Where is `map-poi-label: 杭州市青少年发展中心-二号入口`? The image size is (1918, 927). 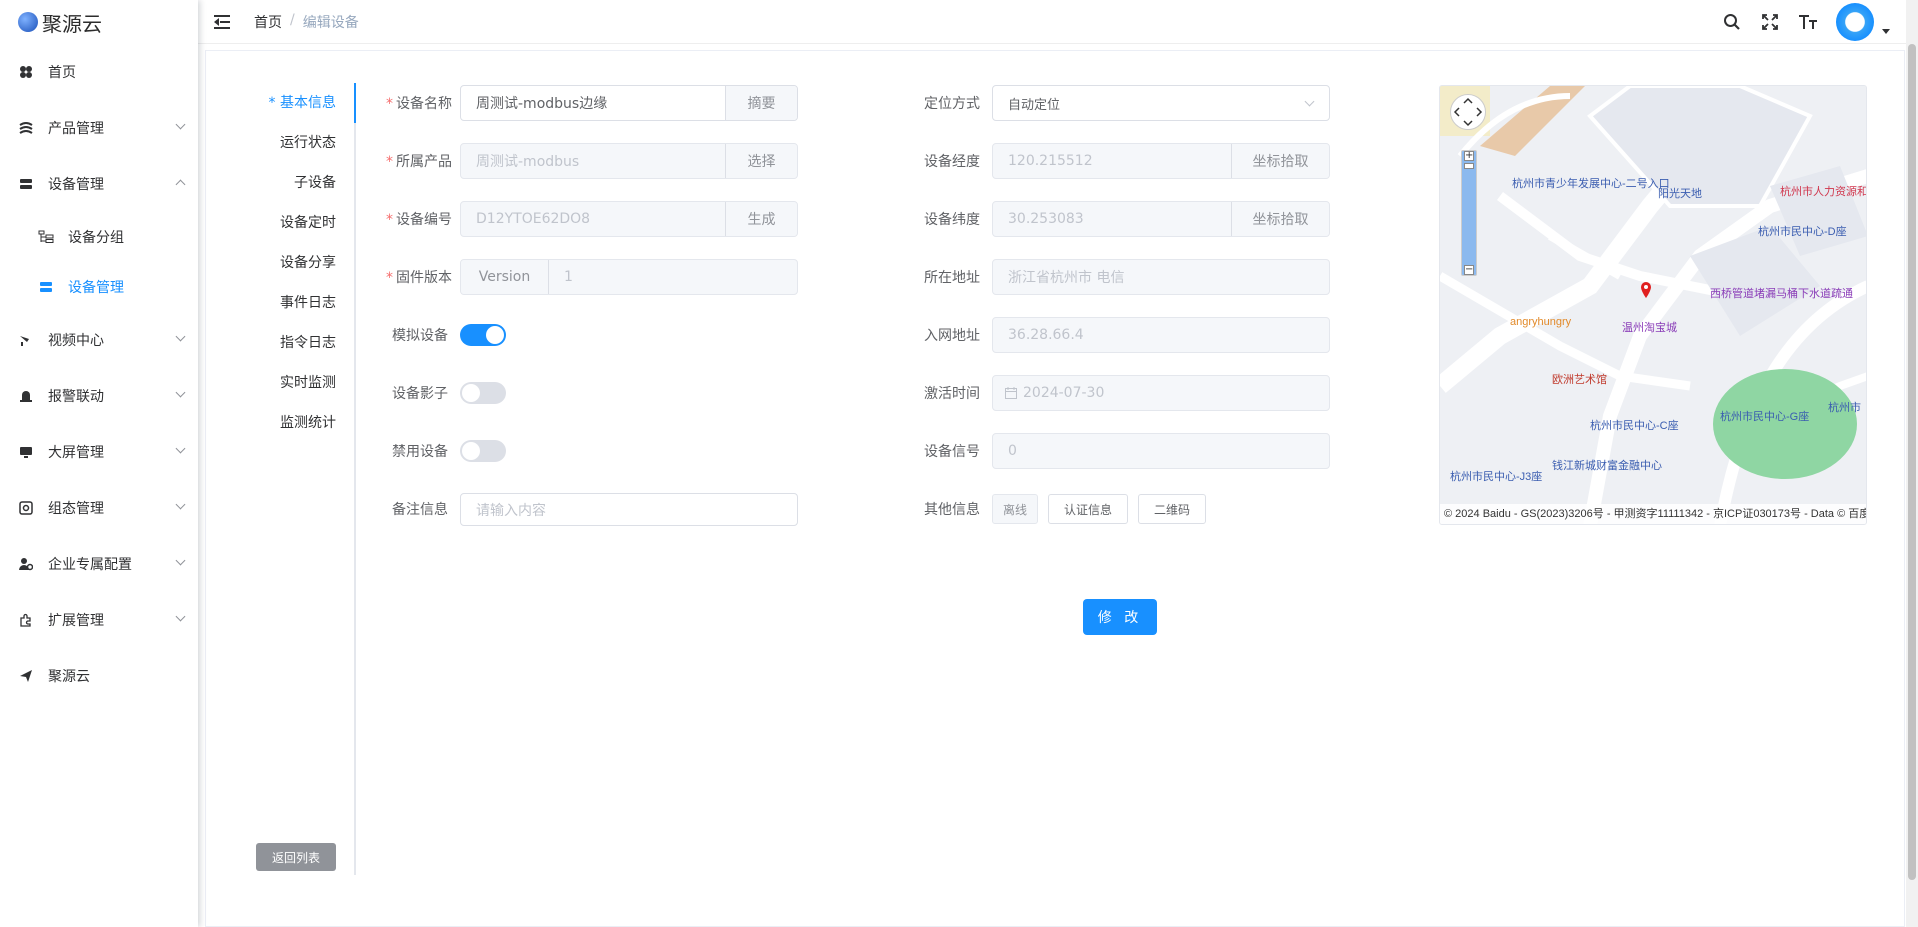
map-poi-label: 杭州市青少年发展中心-二号入口 is located at coordinates (1591, 184).